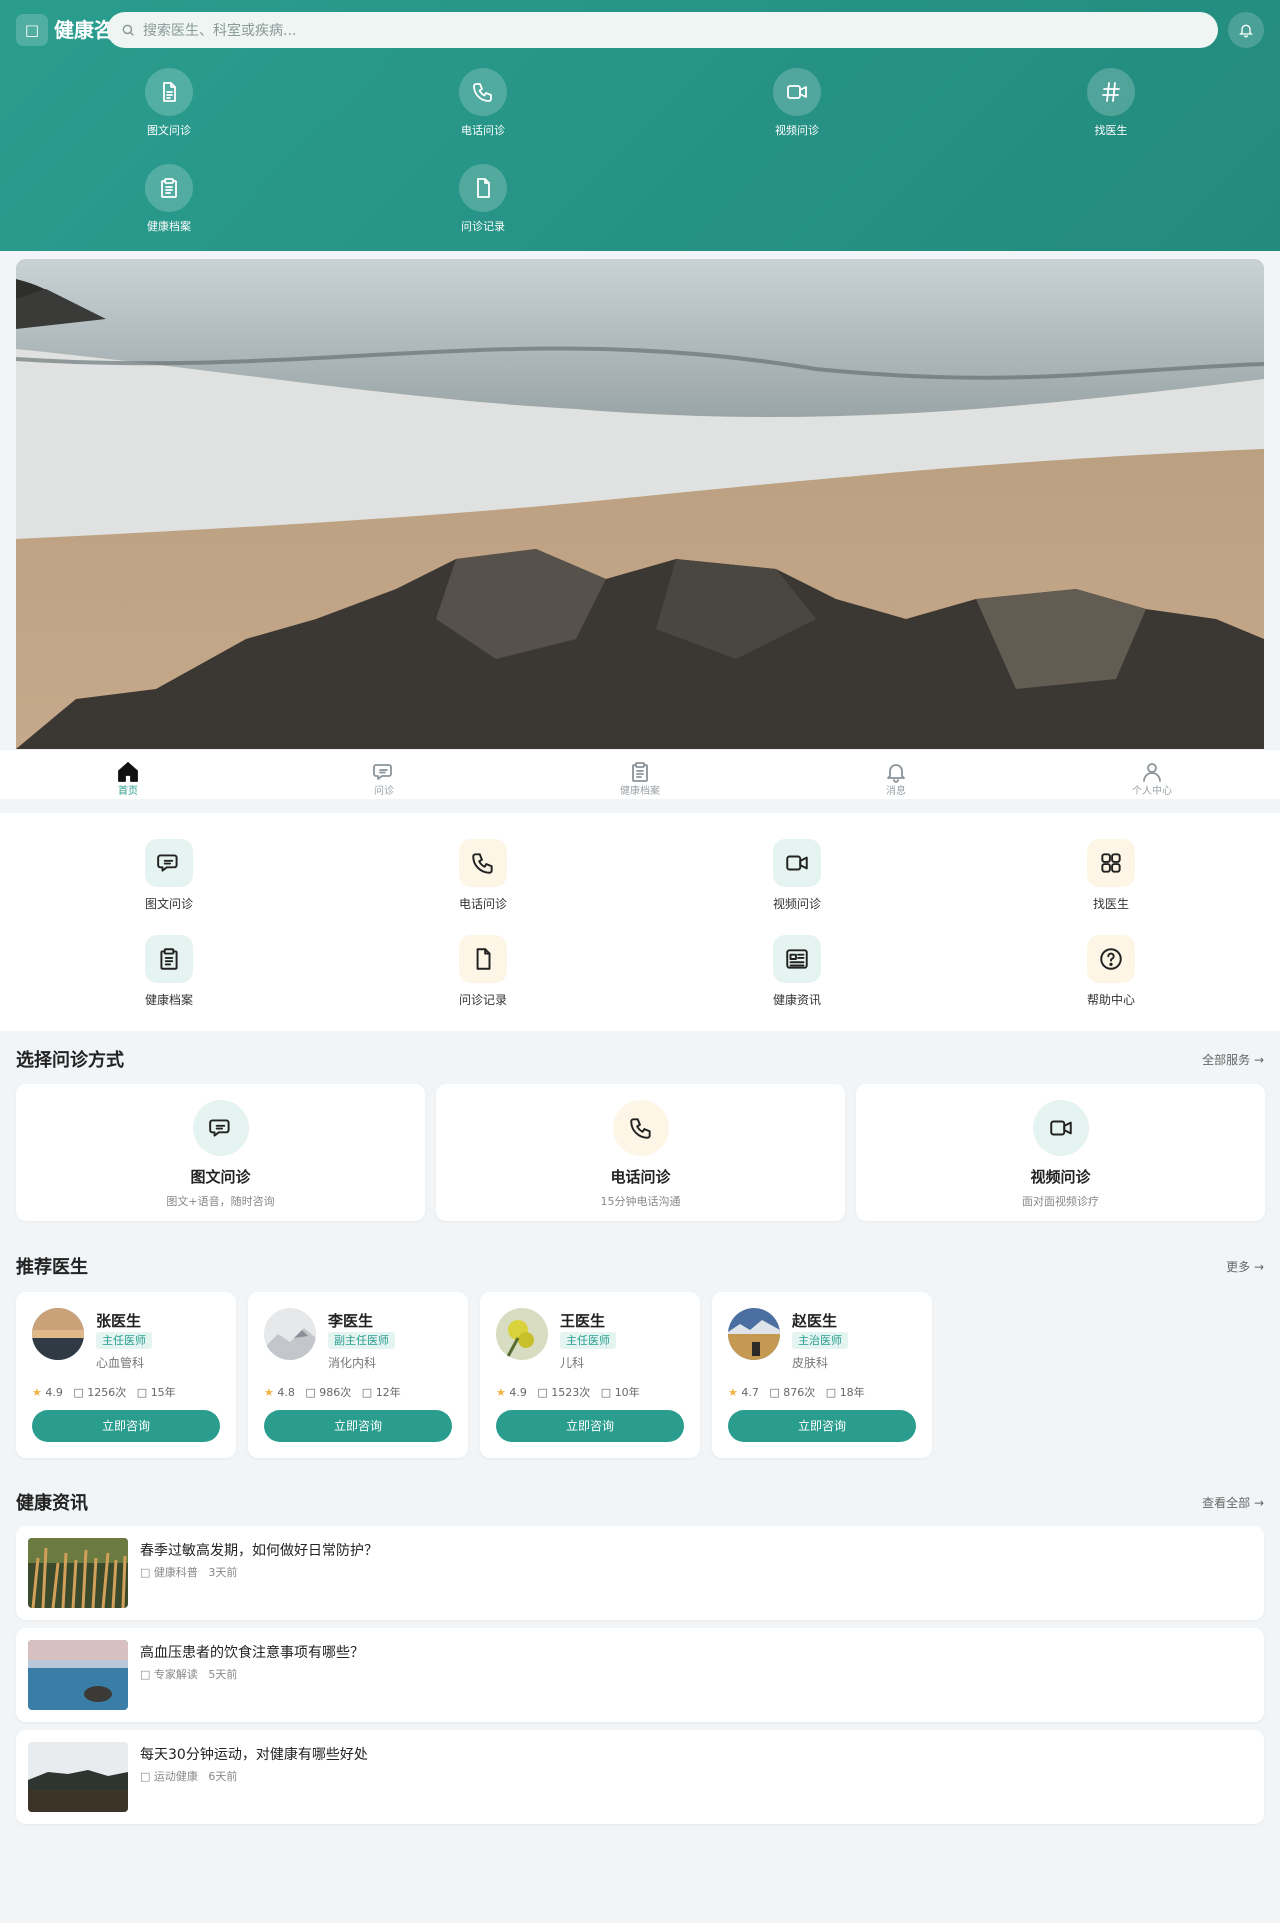 The width and height of the screenshot is (1280, 1923). I want to click on file-icon, so click(483, 188).